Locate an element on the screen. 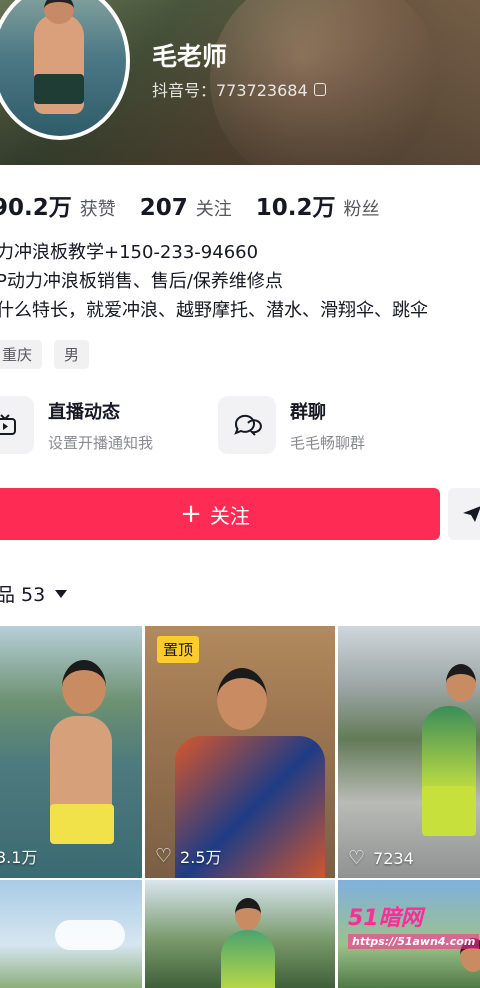  works-tab: 品 53 is located at coordinates (34, 593).